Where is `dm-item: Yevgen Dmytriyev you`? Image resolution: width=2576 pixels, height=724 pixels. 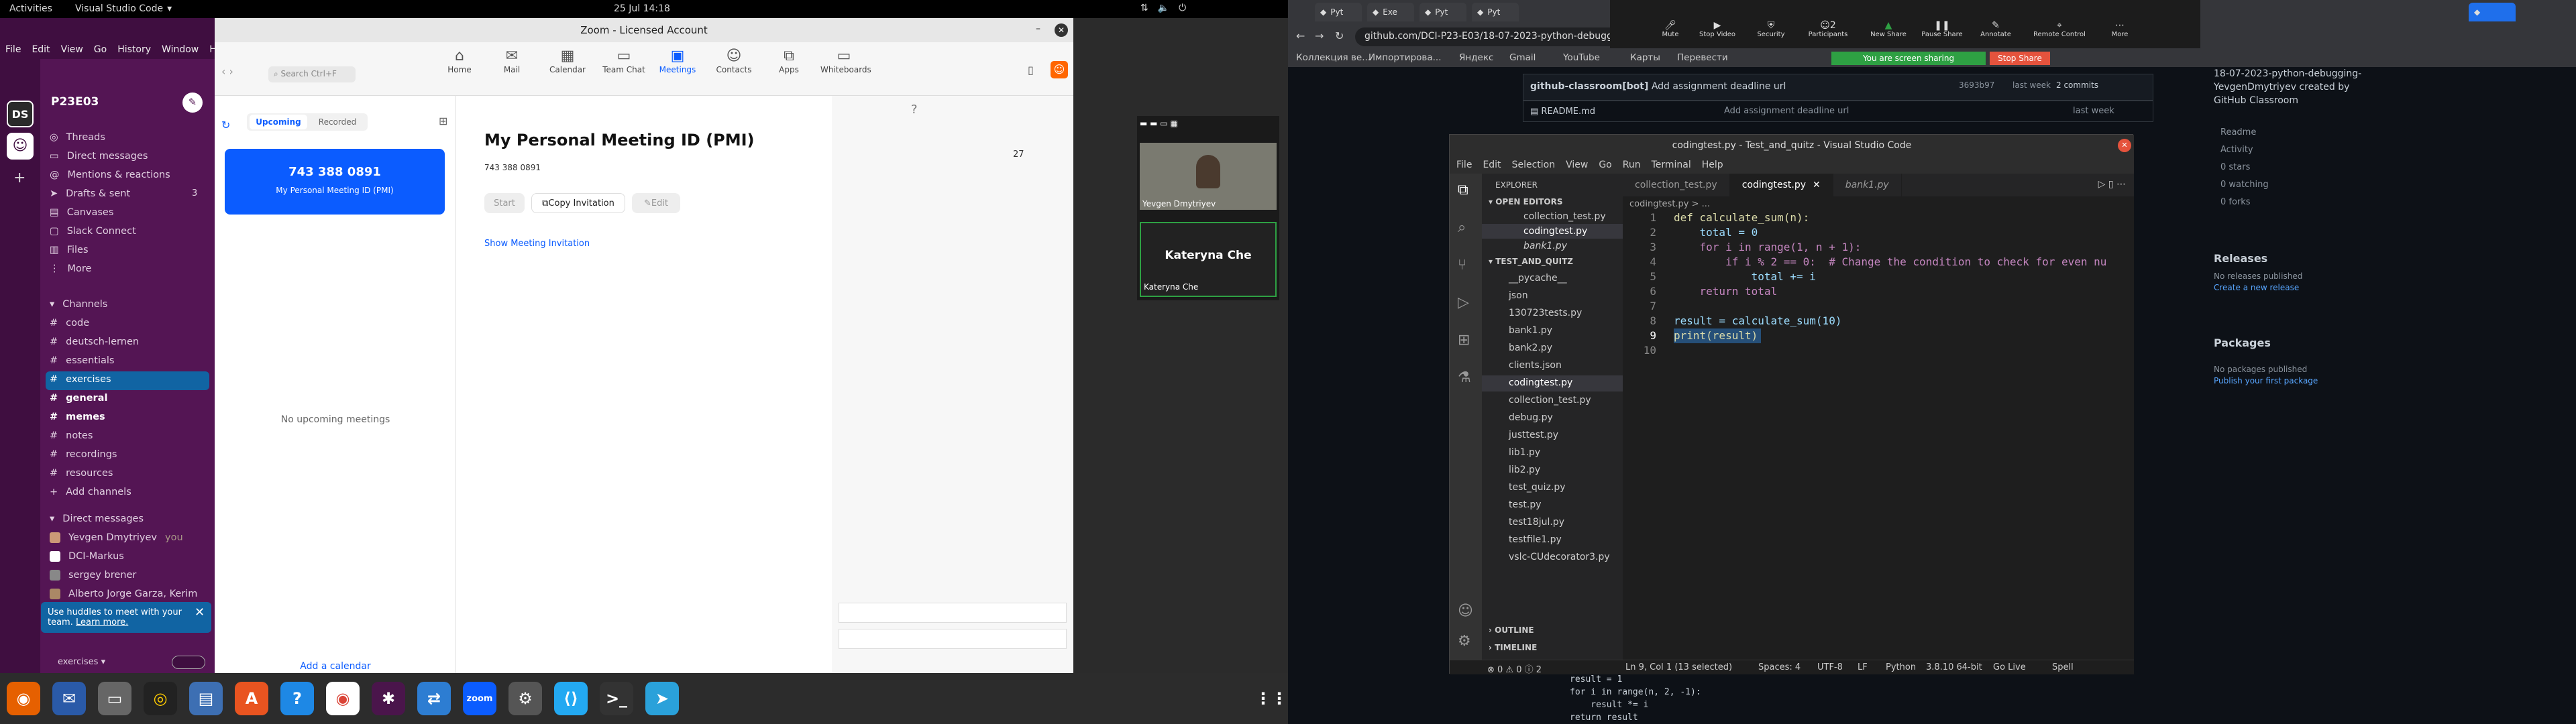 dm-item: Yevgen Dmytriyev you is located at coordinates (116, 537).